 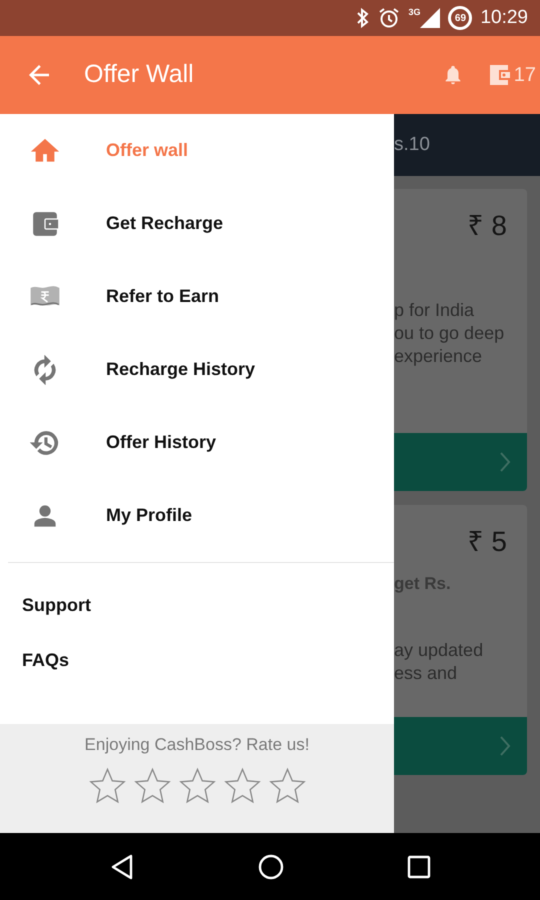 I want to click on offer-description: experience, so click(x=439, y=356).